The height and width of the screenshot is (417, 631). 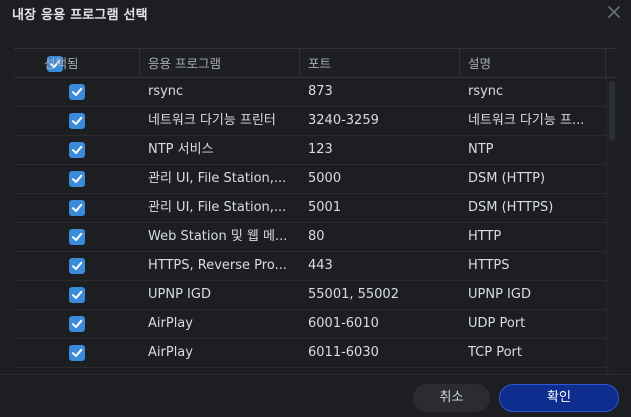 I want to click on table-row: AirPlay 6001-6010 UDP Port, so click(x=315, y=324).